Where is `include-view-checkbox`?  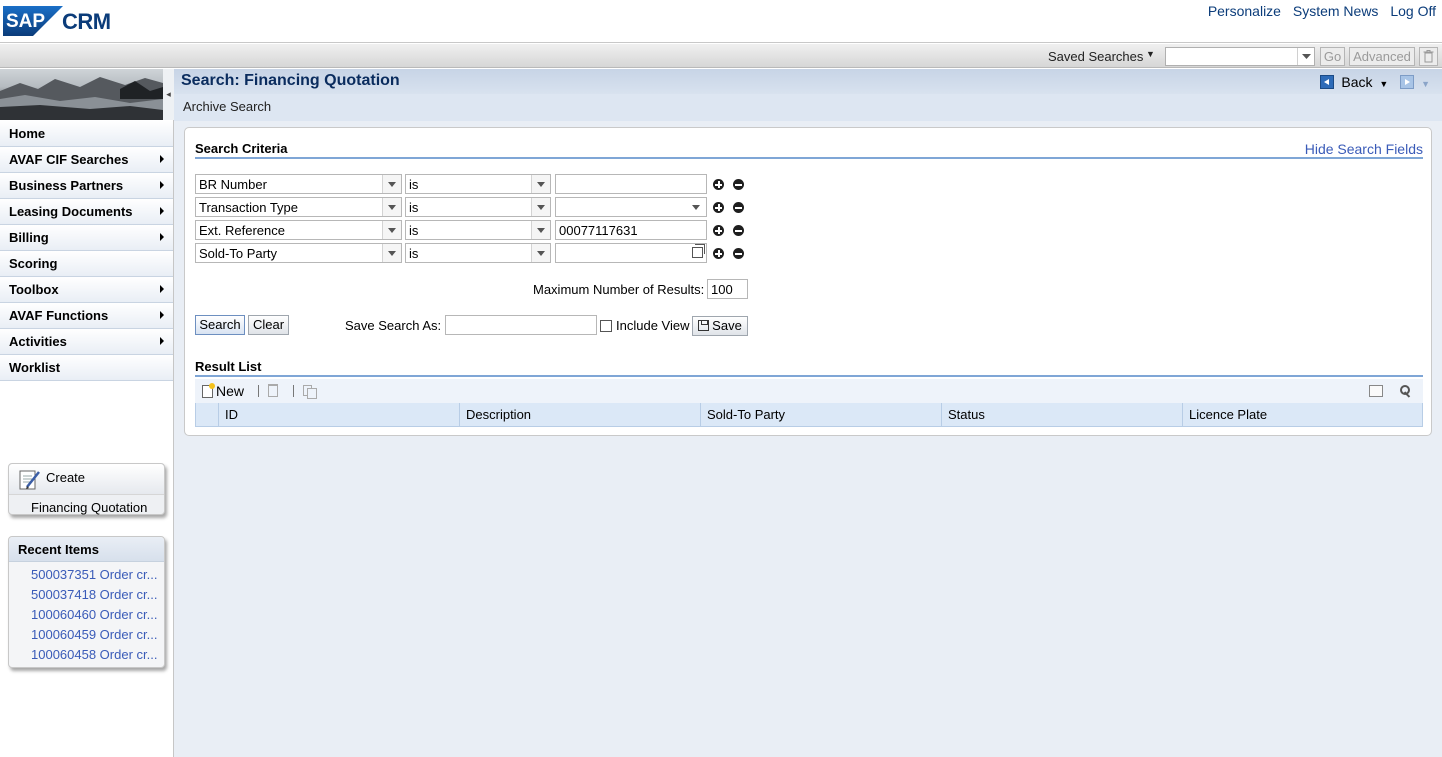 include-view-checkbox is located at coordinates (606, 326).